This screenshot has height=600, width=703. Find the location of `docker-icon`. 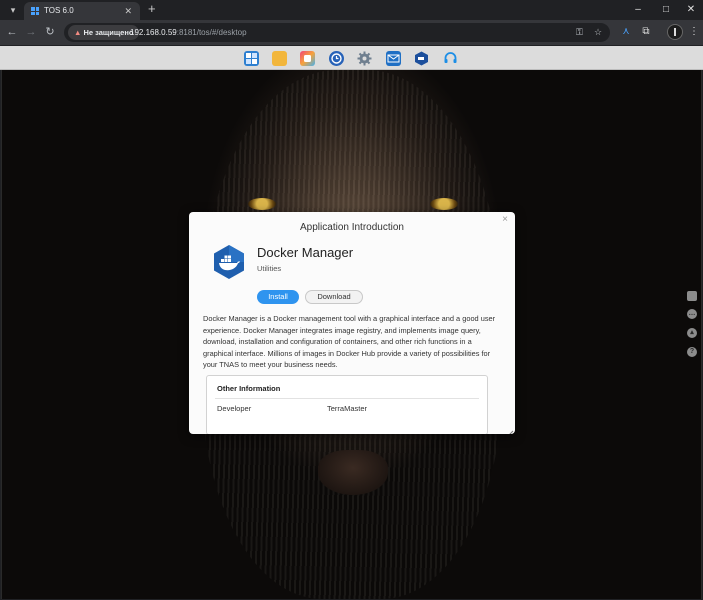

docker-icon is located at coordinates (421, 58).